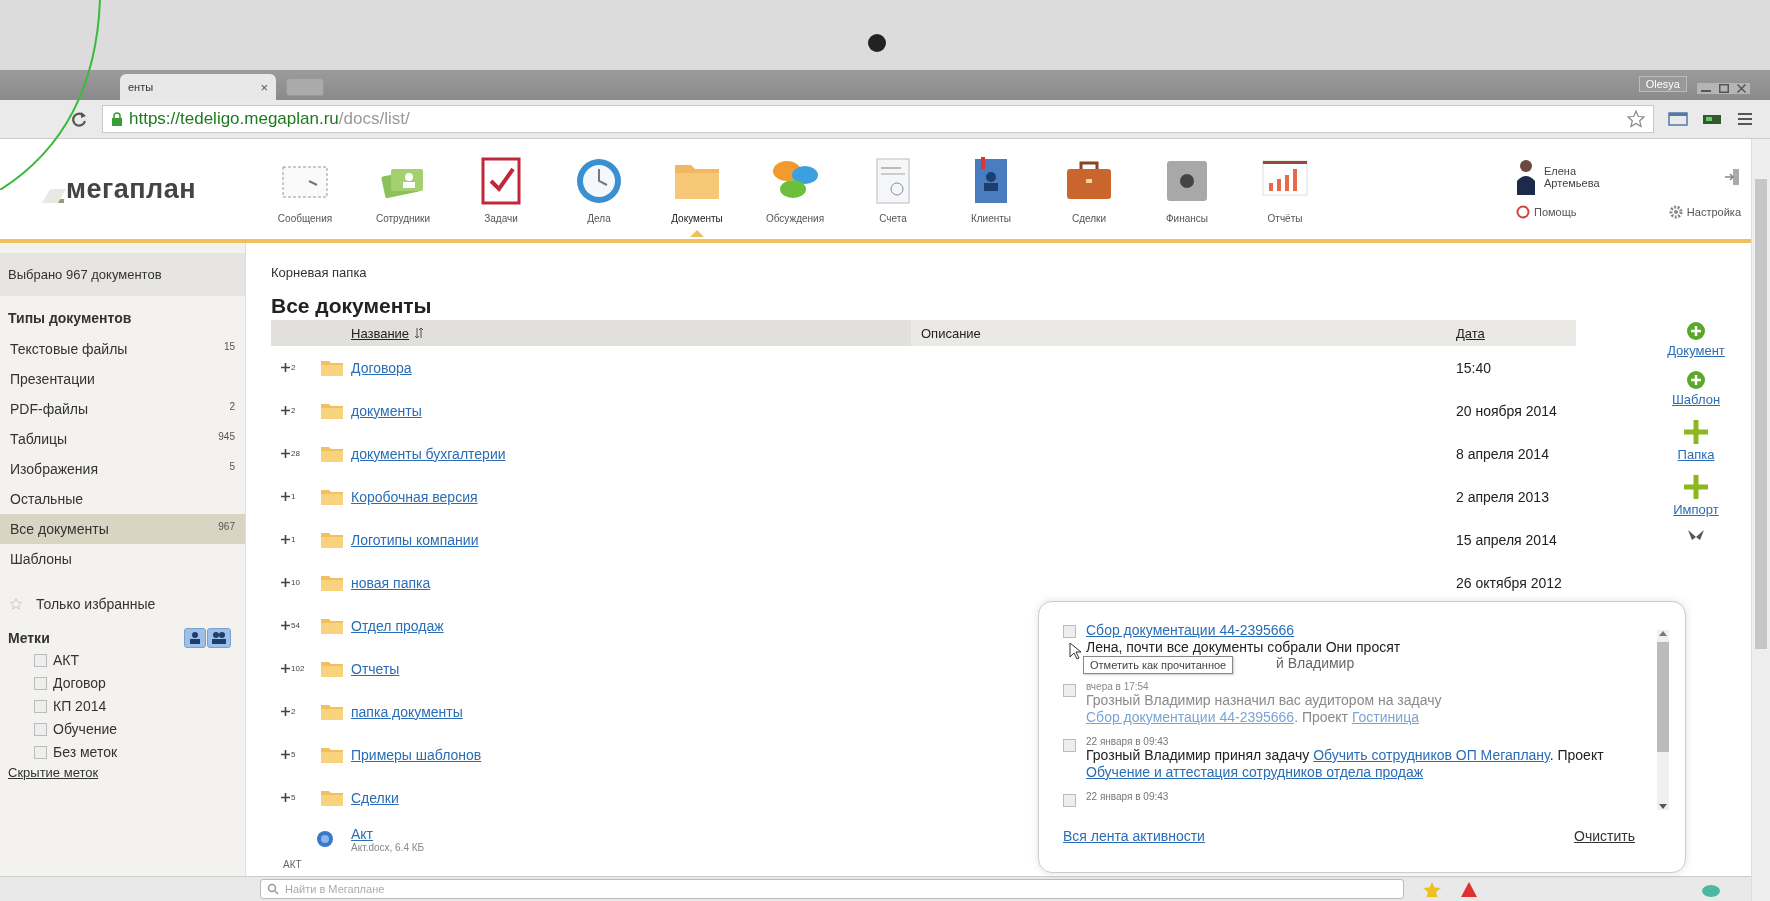 Image resolution: width=1770 pixels, height=901 pixels. I want to click on timestamp: 22 января в 09:43, so click(1128, 741).